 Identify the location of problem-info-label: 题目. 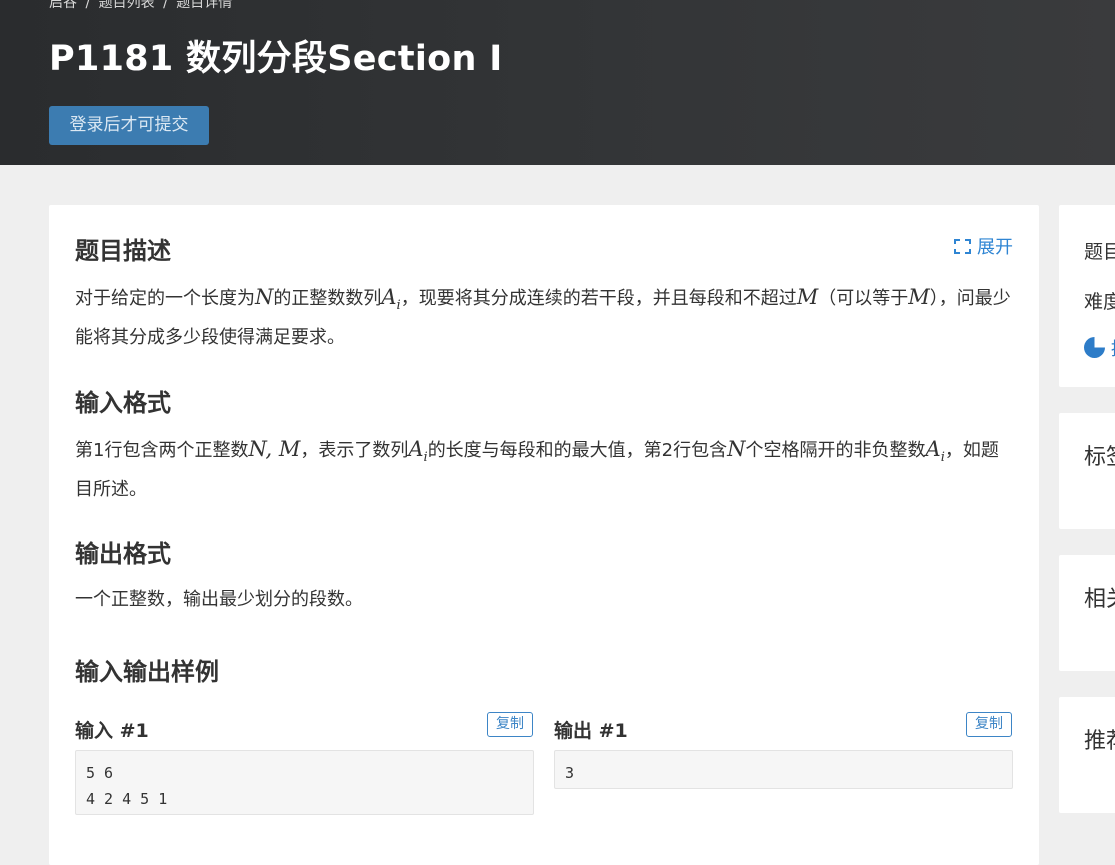
(1099, 252).